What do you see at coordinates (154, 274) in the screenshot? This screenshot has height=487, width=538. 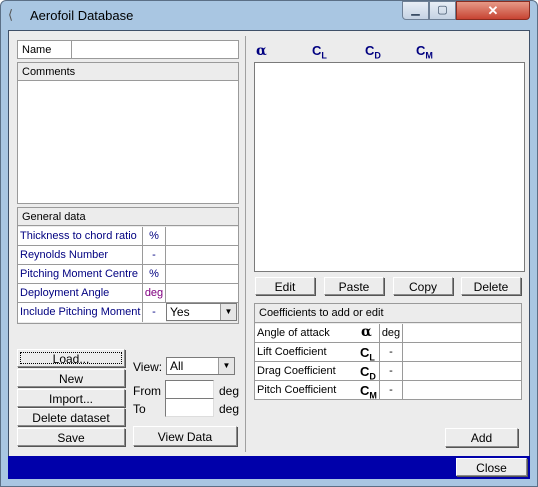 I see `pitching-centre-unit: %` at bounding box center [154, 274].